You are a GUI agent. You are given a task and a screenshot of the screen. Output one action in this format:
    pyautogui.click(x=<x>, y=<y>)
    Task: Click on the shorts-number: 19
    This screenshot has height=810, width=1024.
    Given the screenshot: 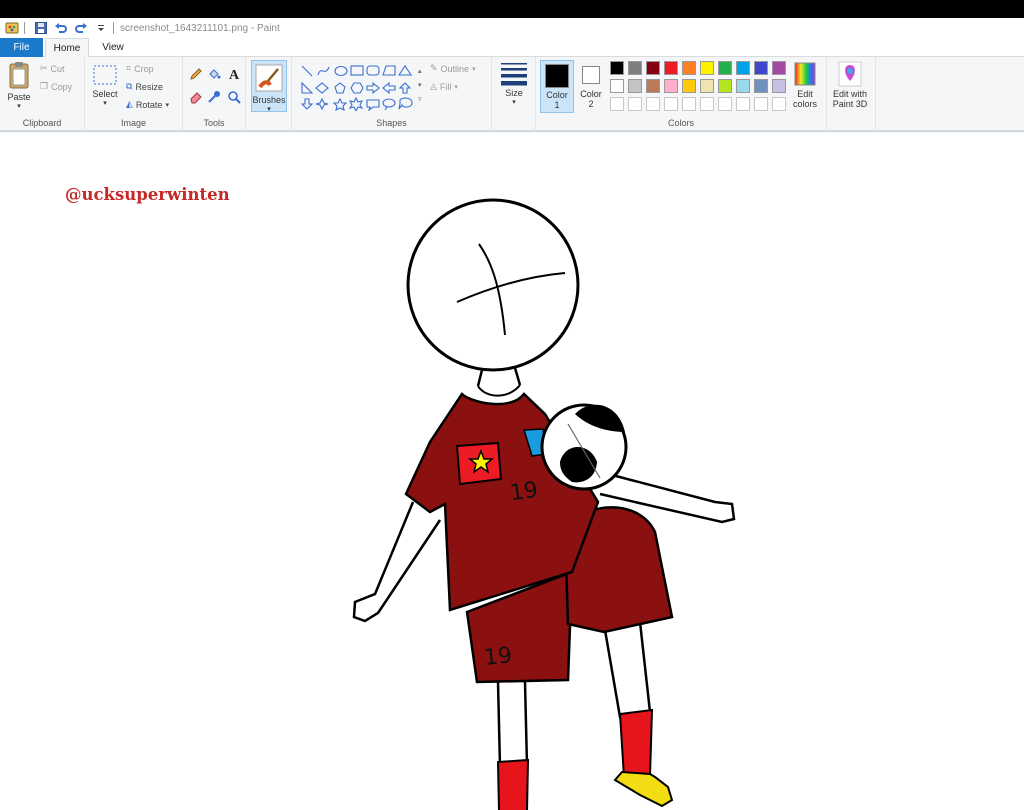 What is the action you would take?
    pyautogui.click(x=498, y=657)
    